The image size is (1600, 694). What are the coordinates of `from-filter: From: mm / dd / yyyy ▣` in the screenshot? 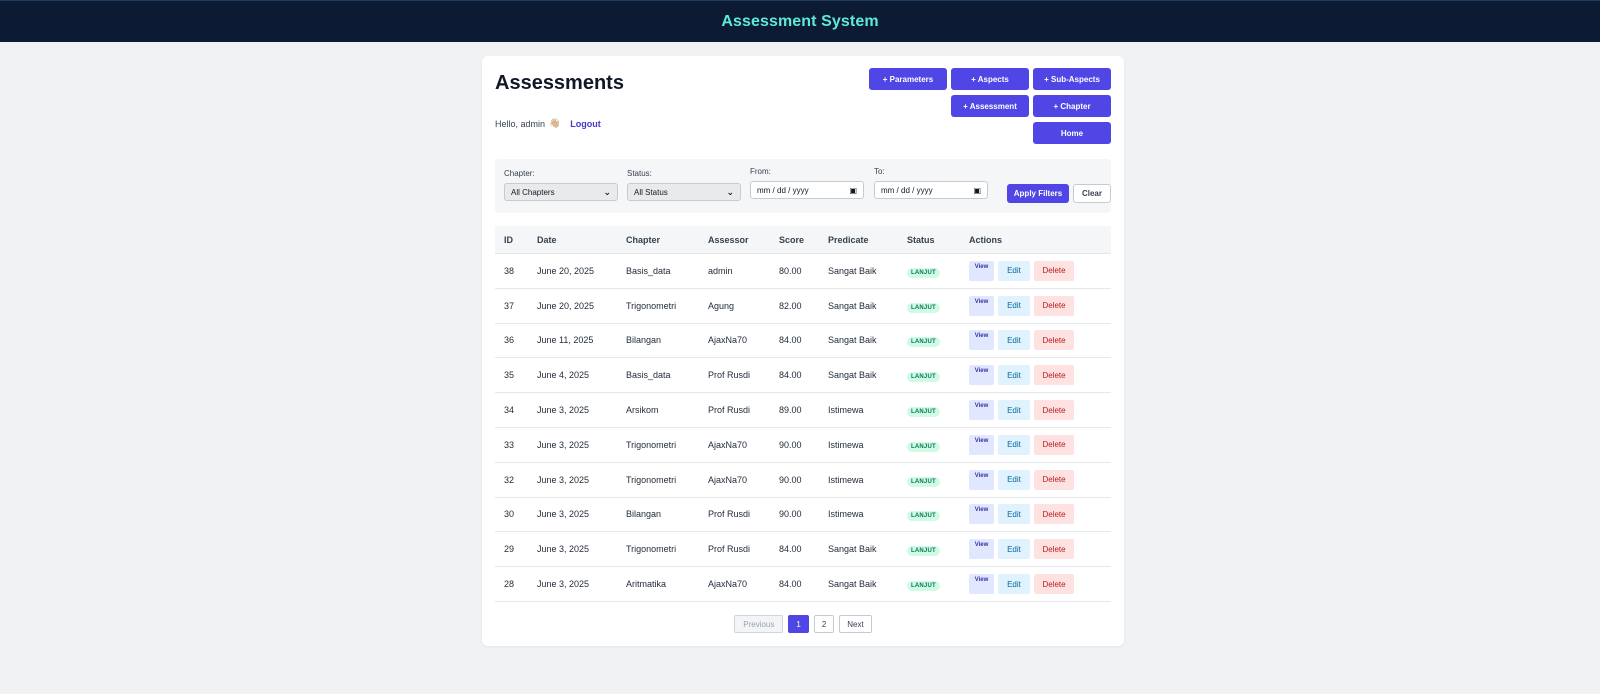 It's located at (807, 183).